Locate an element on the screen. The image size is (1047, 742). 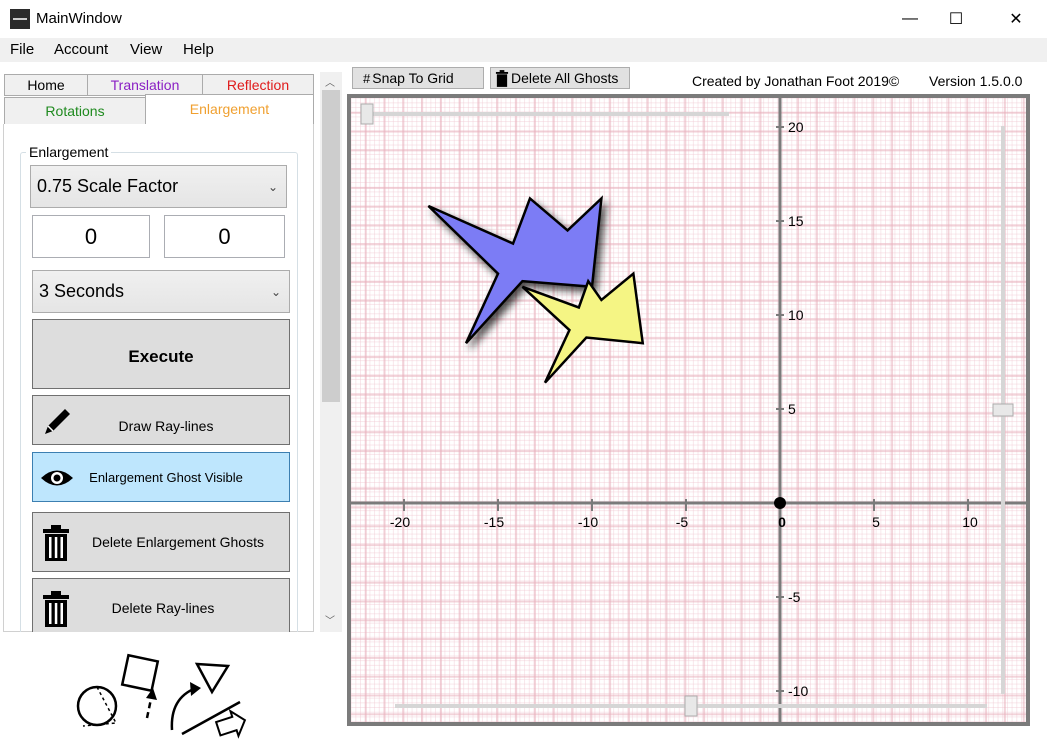
menu-file: File is located at coordinates (22, 49).